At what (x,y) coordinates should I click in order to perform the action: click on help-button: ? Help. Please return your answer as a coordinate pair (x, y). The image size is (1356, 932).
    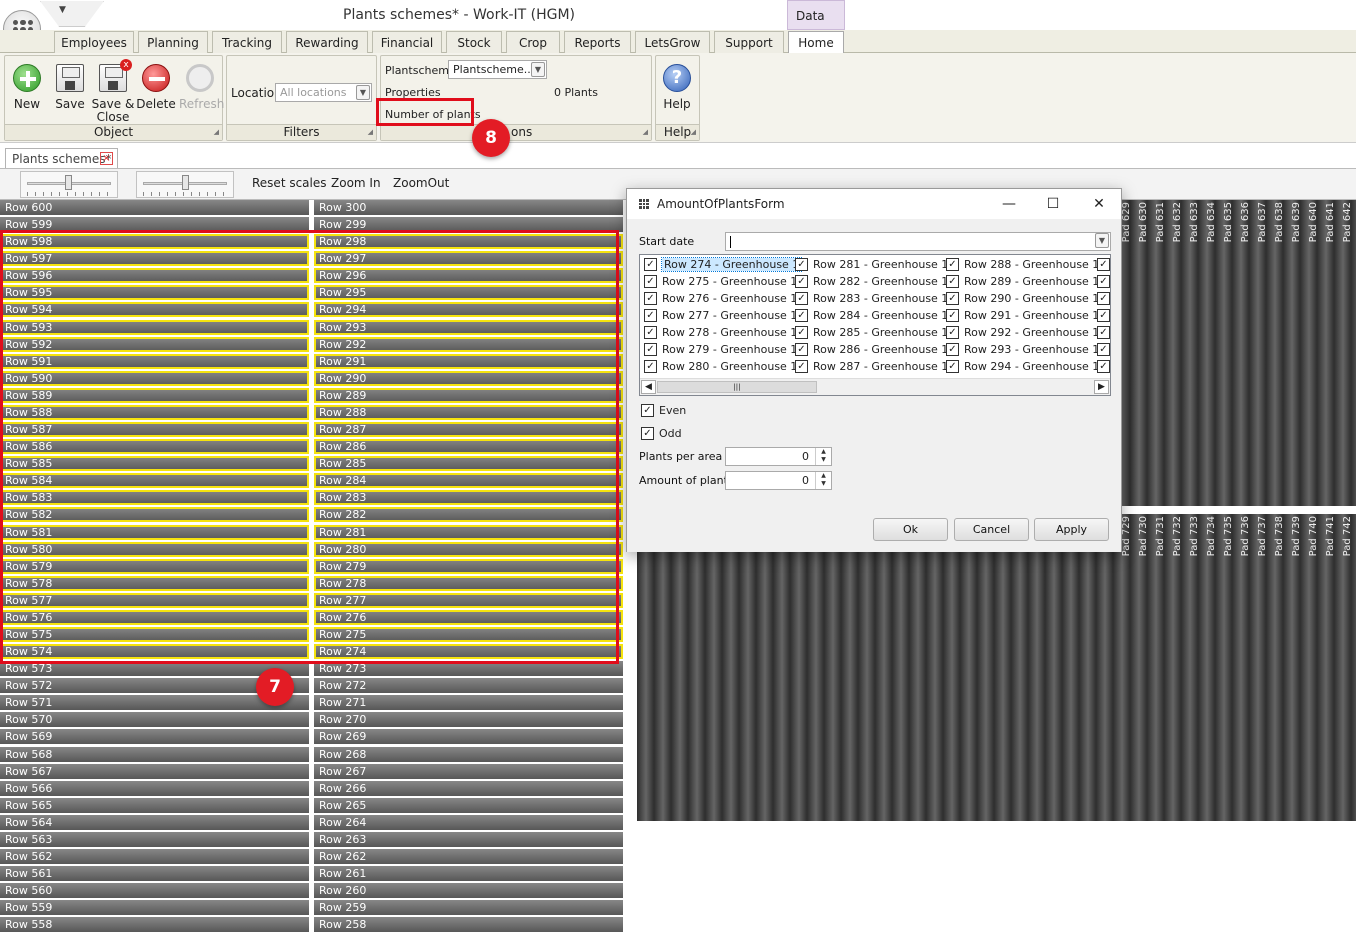
    Looking at the image, I should click on (677, 86).